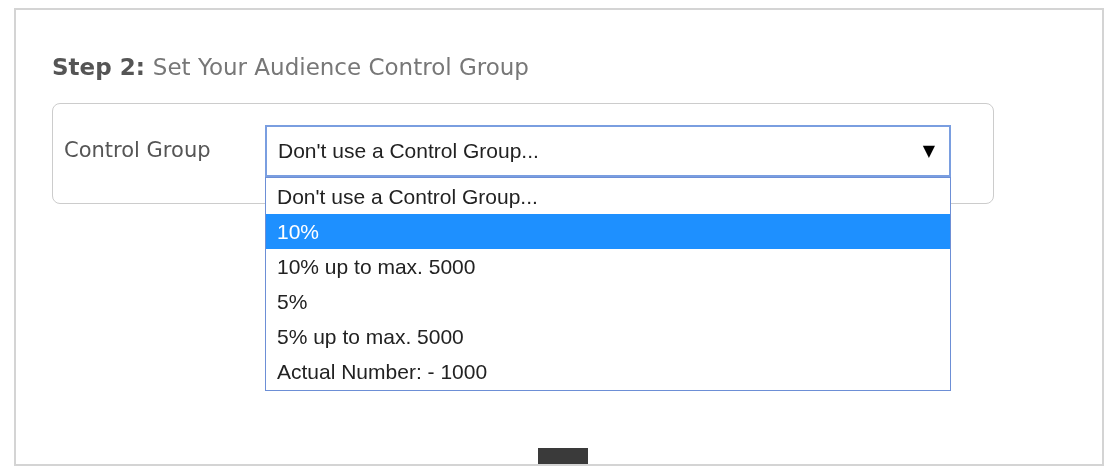  Describe the element at coordinates (608, 336) in the screenshot. I see `dropdown-option: 5% up to max. 5000` at that location.